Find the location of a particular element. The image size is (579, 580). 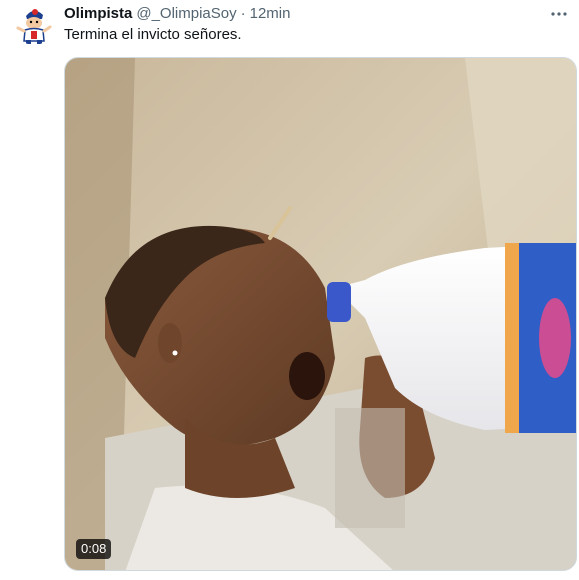

author-handle: @_OlimpiaSoy is located at coordinates (186, 14).